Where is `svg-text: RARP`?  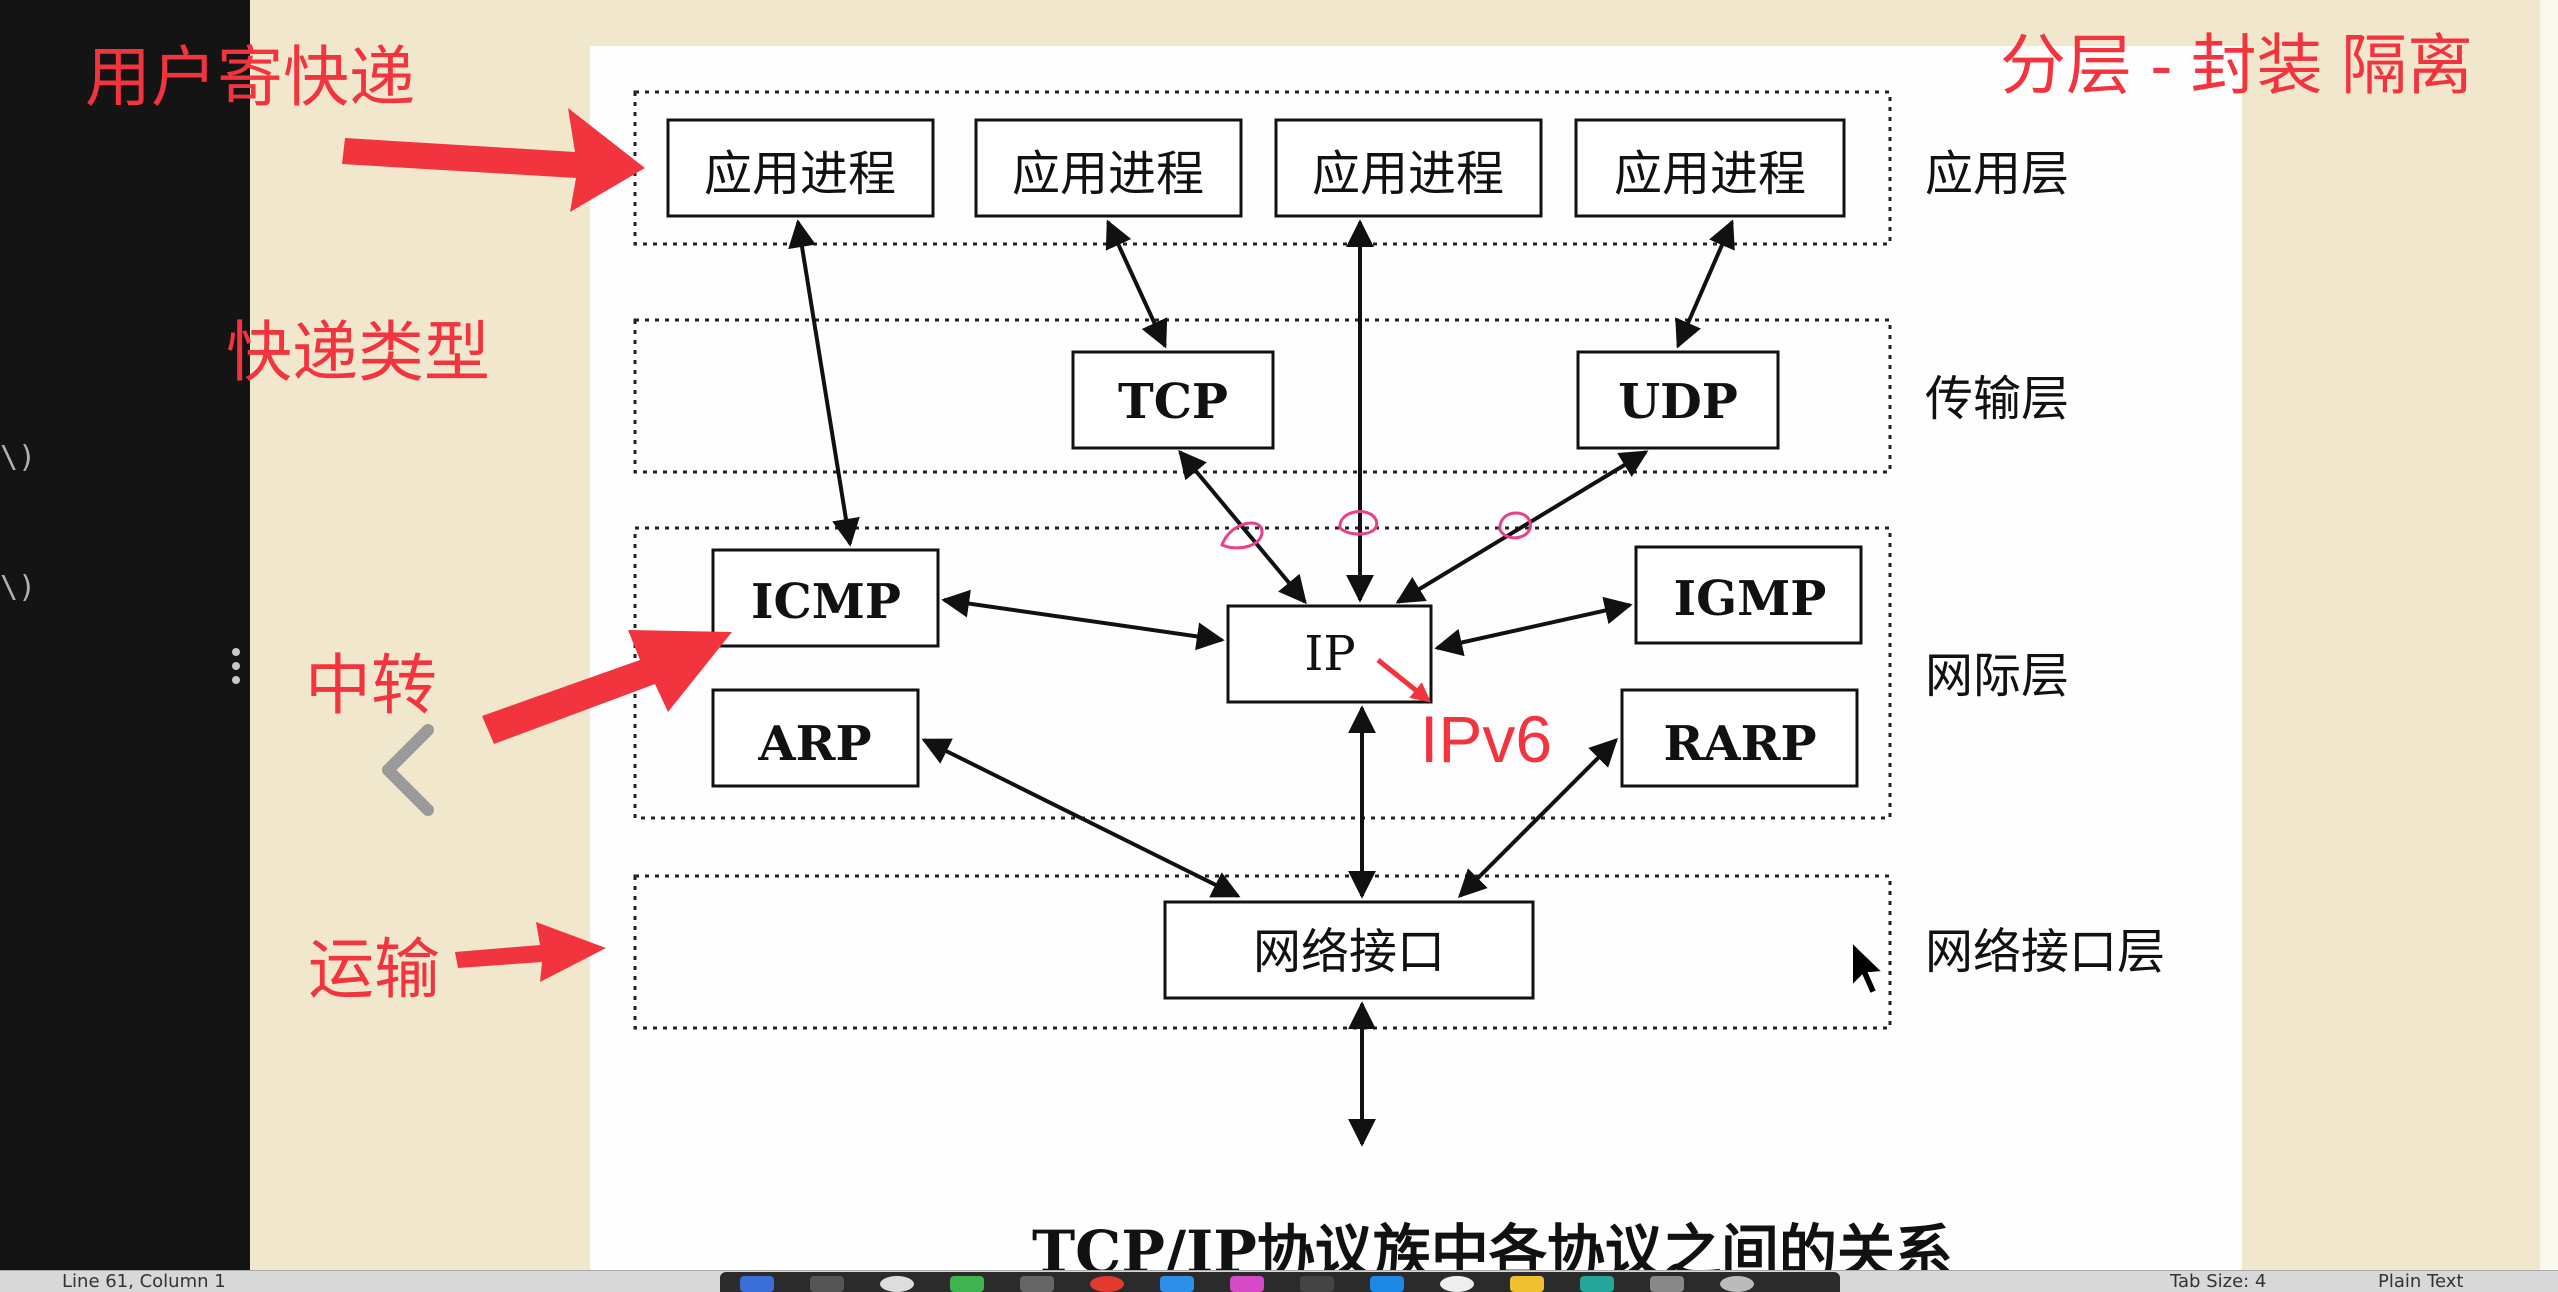 svg-text: RARP is located at coordinates (1739, 744).